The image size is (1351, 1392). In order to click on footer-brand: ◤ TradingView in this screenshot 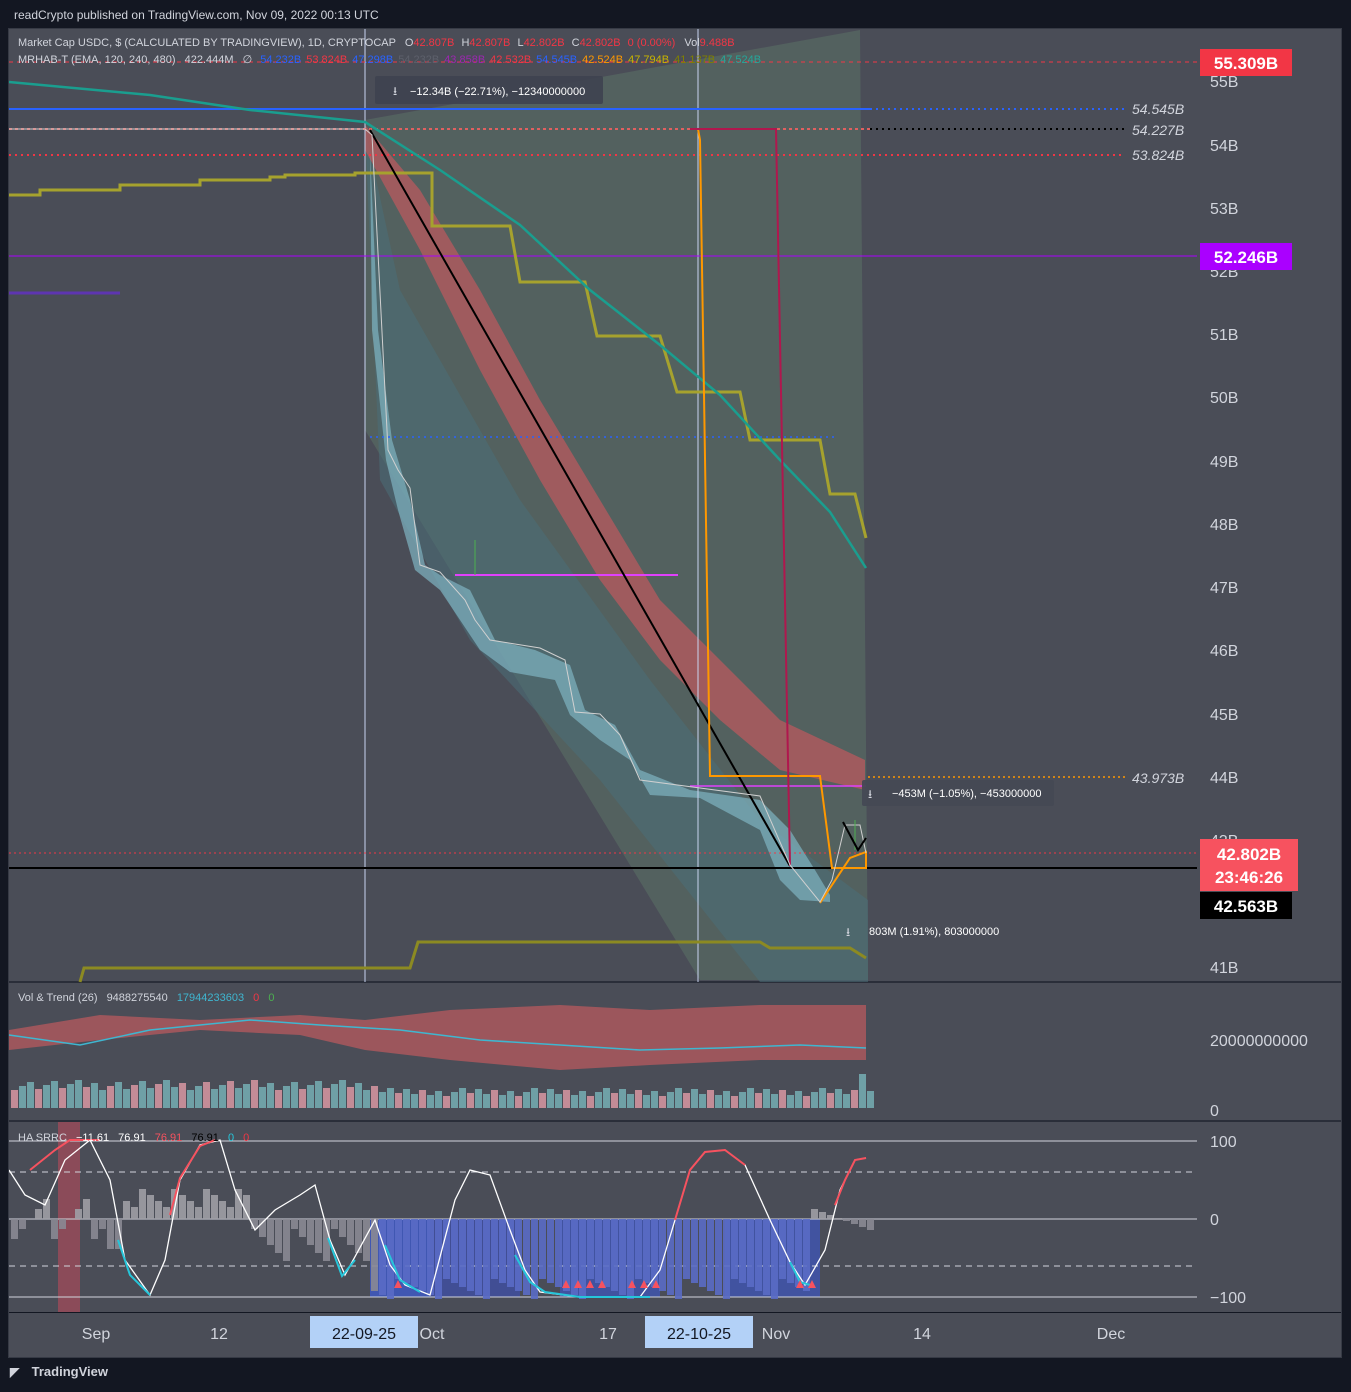, I will do `click(59, 1371)`.